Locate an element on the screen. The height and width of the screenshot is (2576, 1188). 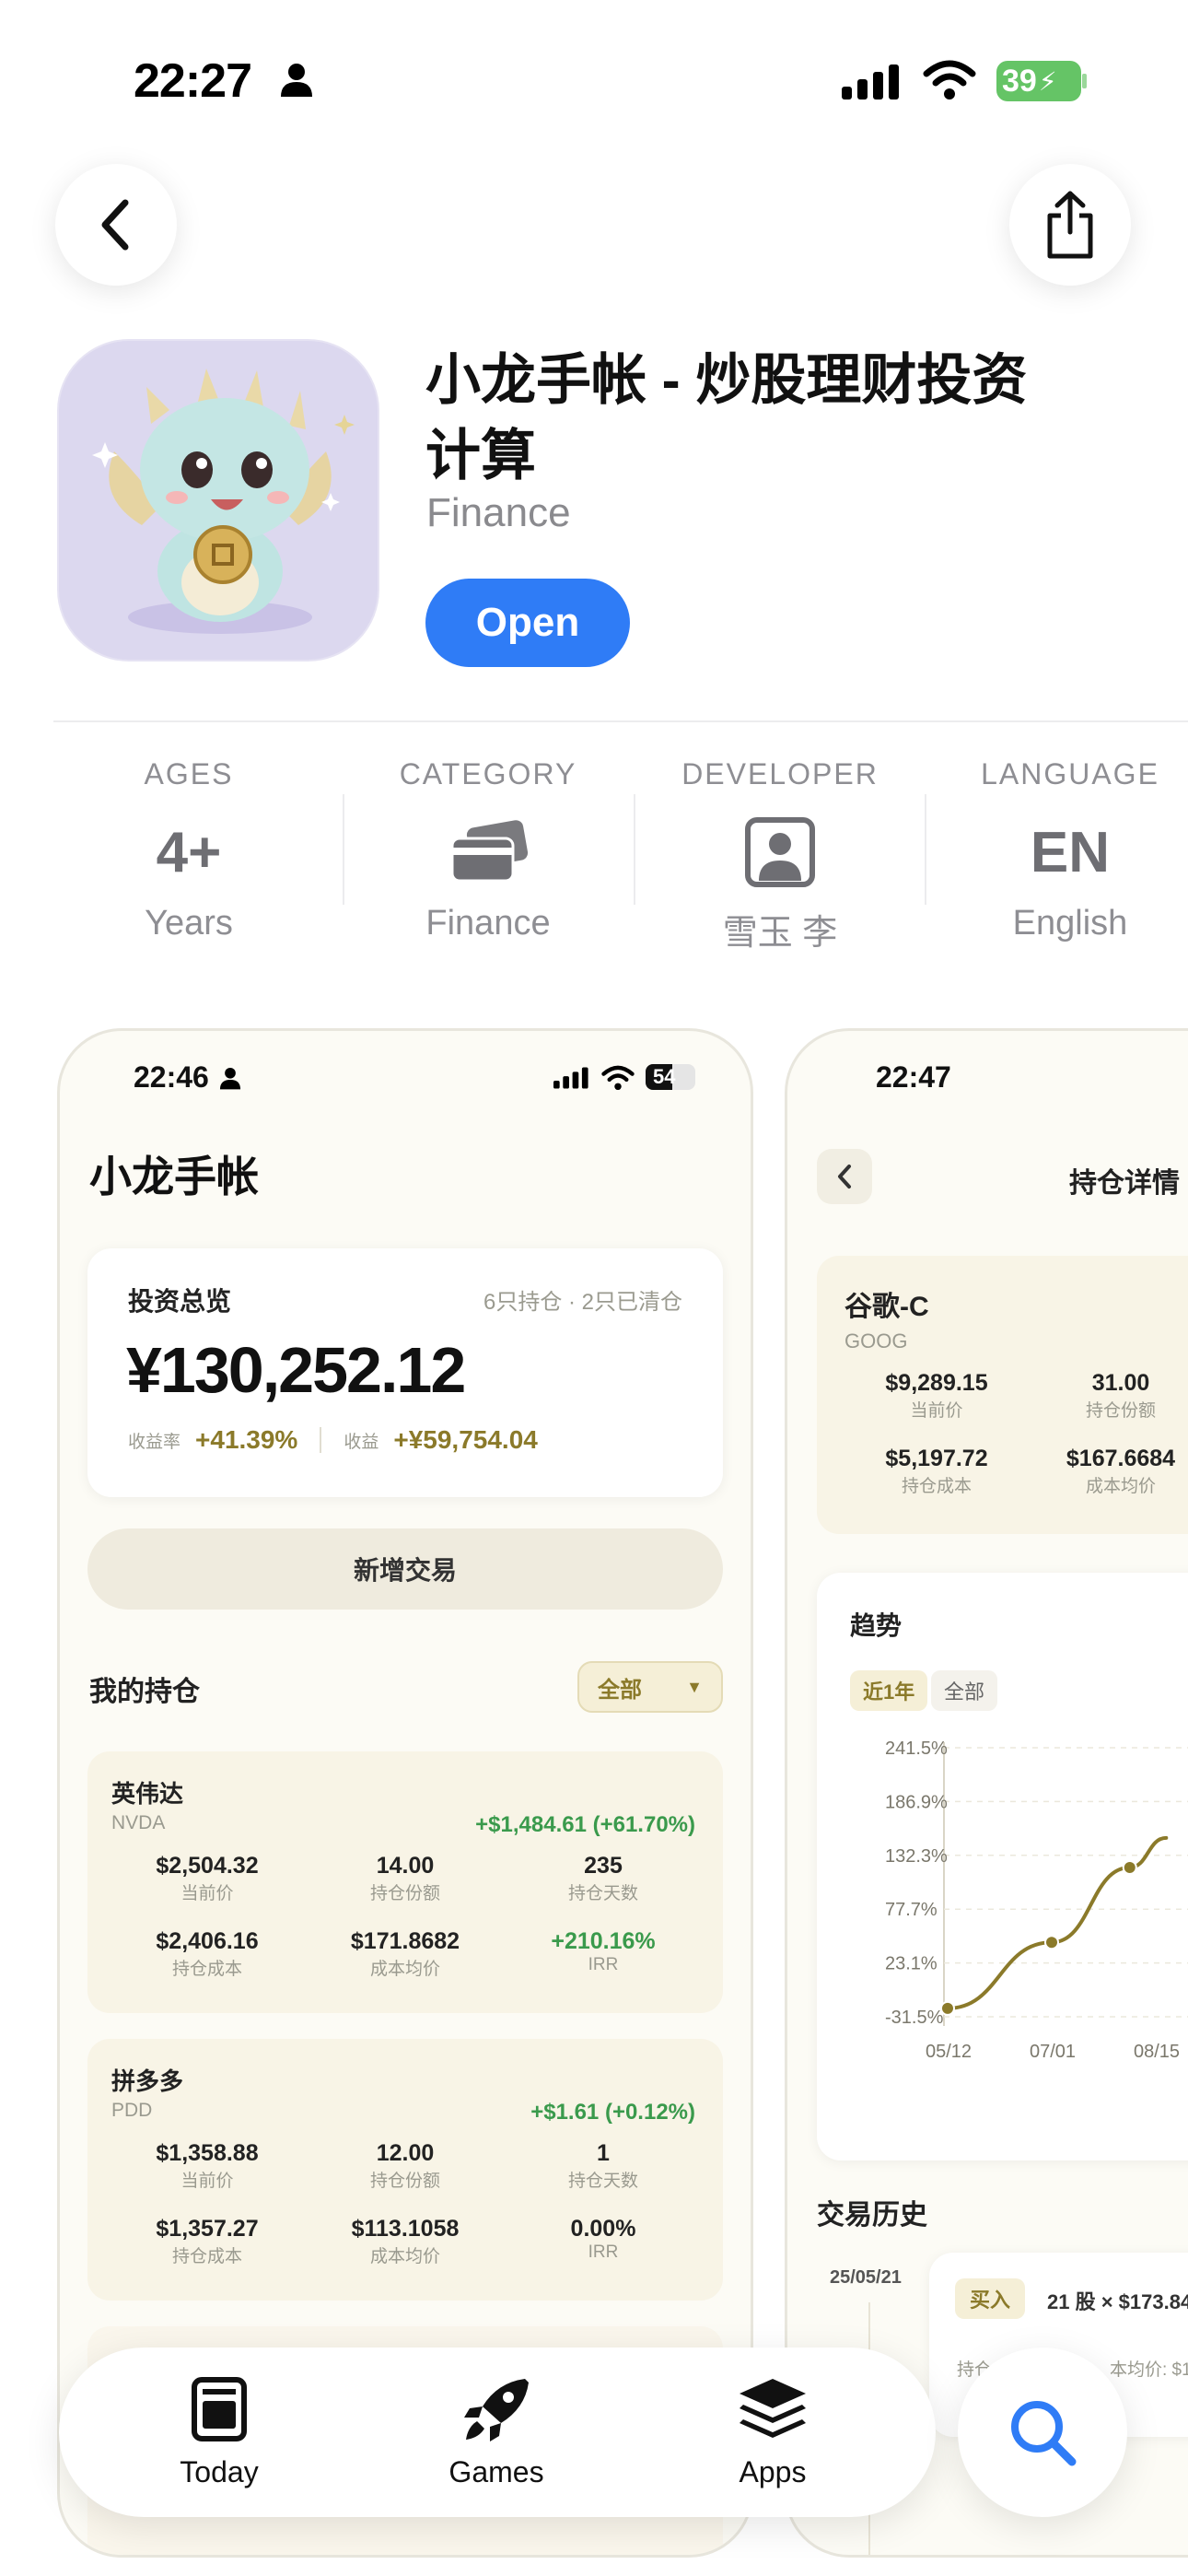
wifi-icon is located at coordinates (618, 1078).